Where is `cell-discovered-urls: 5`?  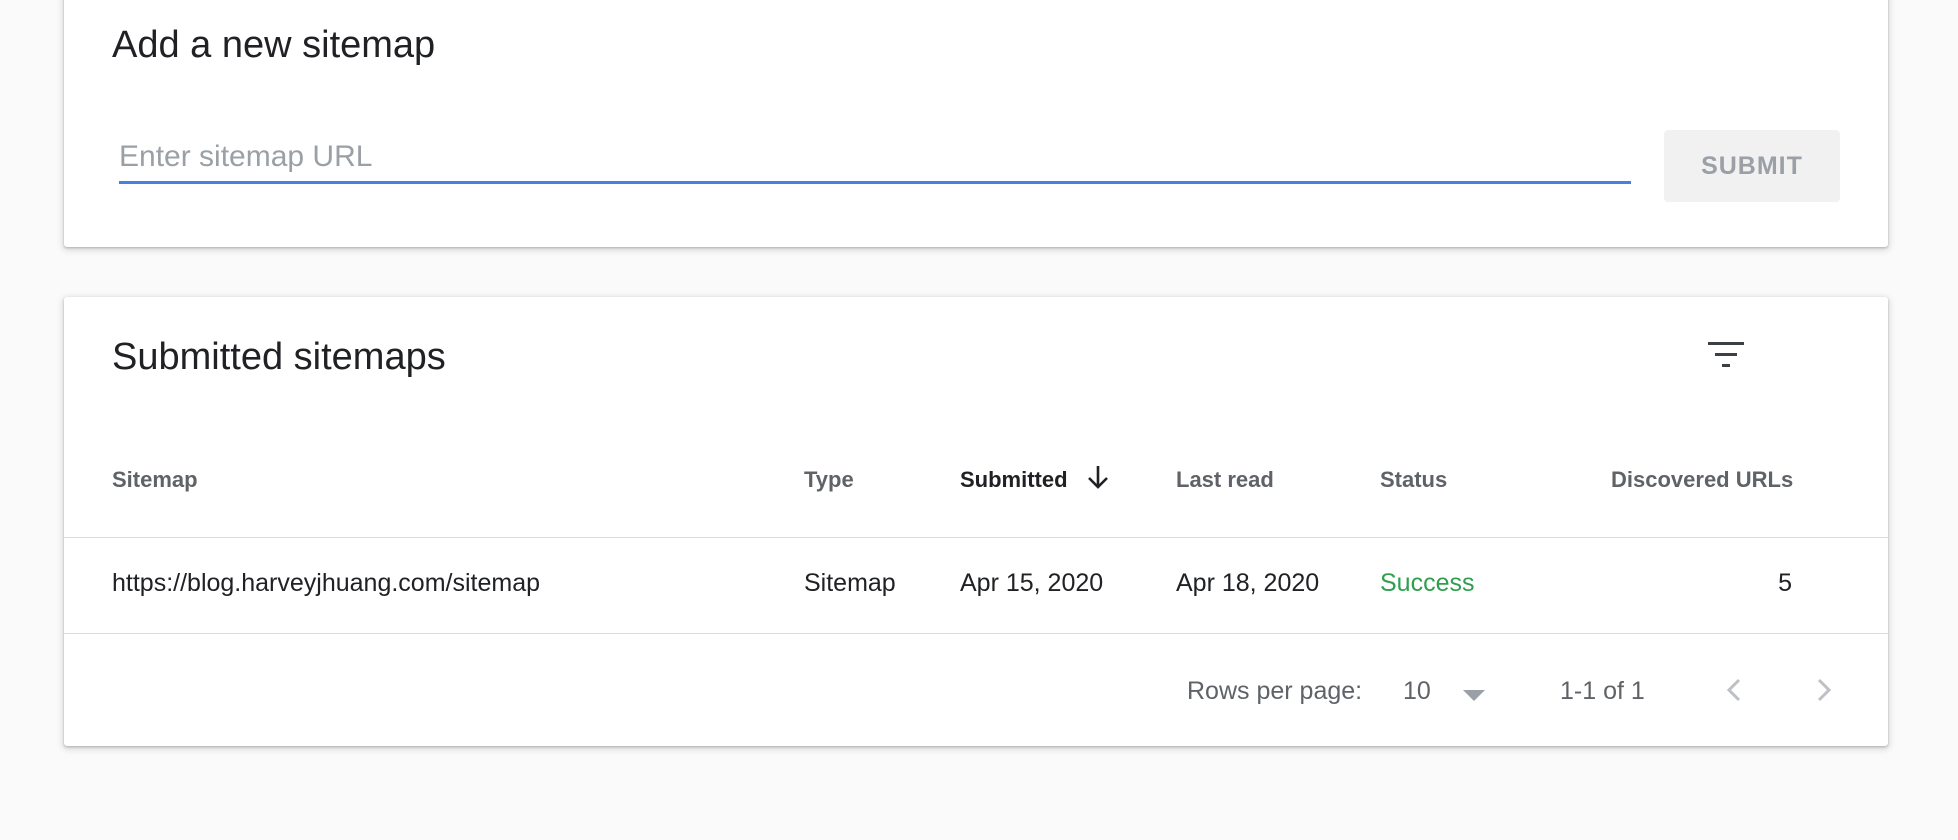
cell-discovered-urls: 5 is located at coordinates (1785, 583).